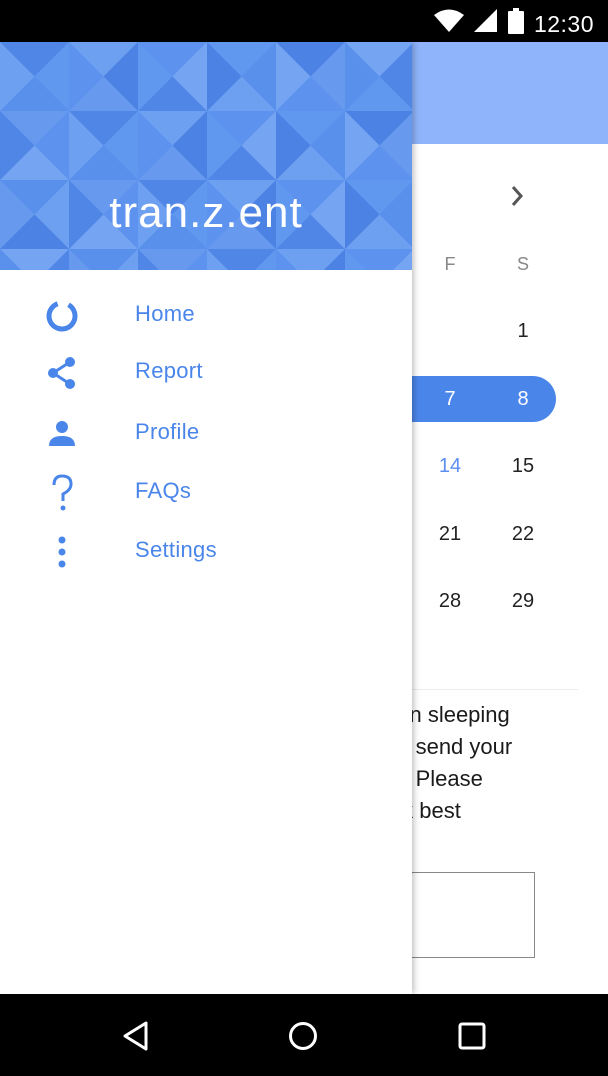 This screenshot has width=608, height=1076. I want to click on drawer-item-label: FAQs, so click(163, 490).